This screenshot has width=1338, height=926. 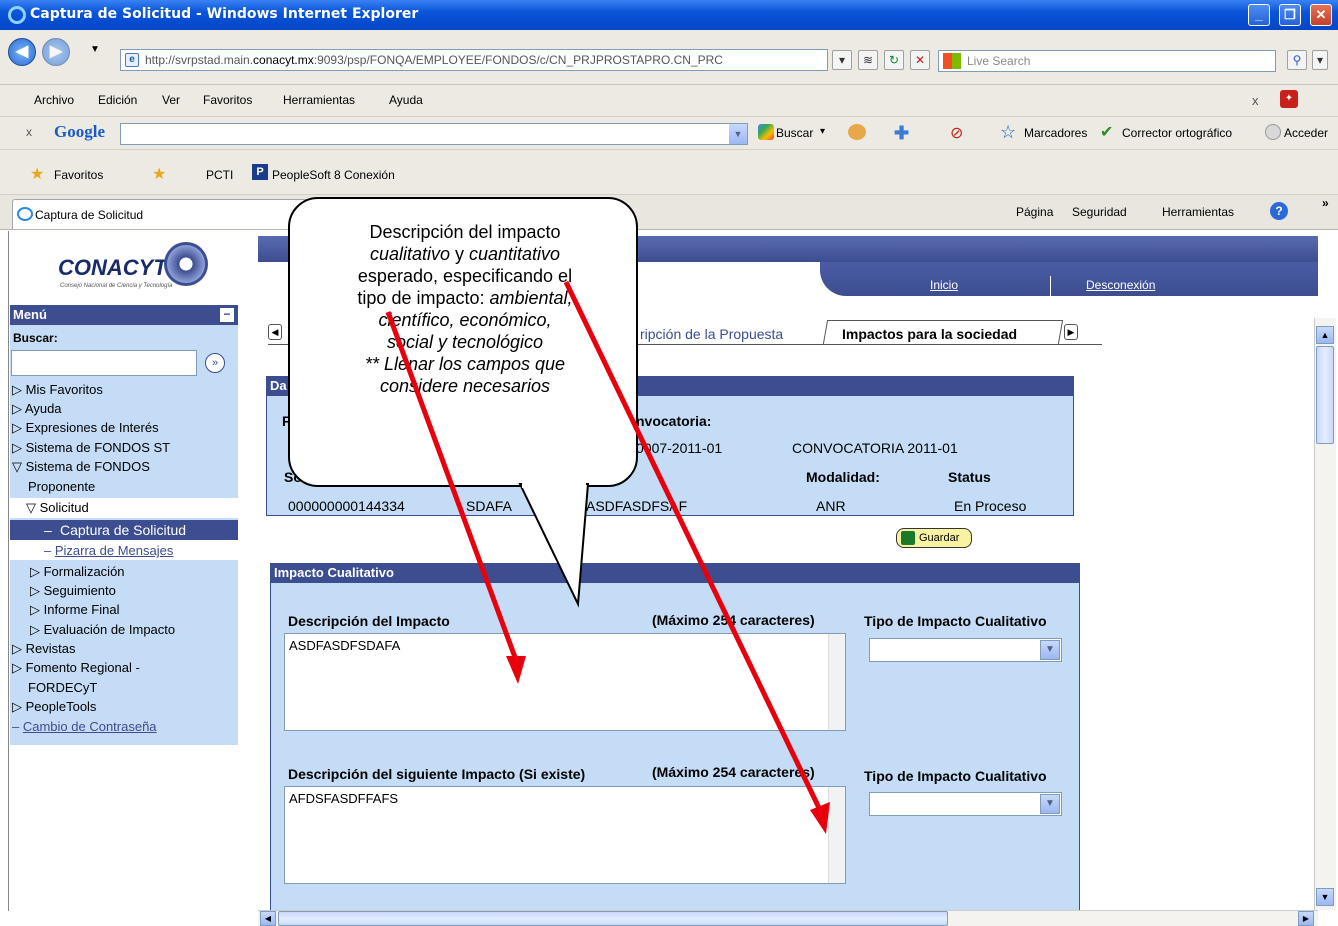 What do you see at coordinates (733, 620) in the screenshot?
I see `max1-label: (Máximo 254 caracteres)` at bounding box center [733, 620].